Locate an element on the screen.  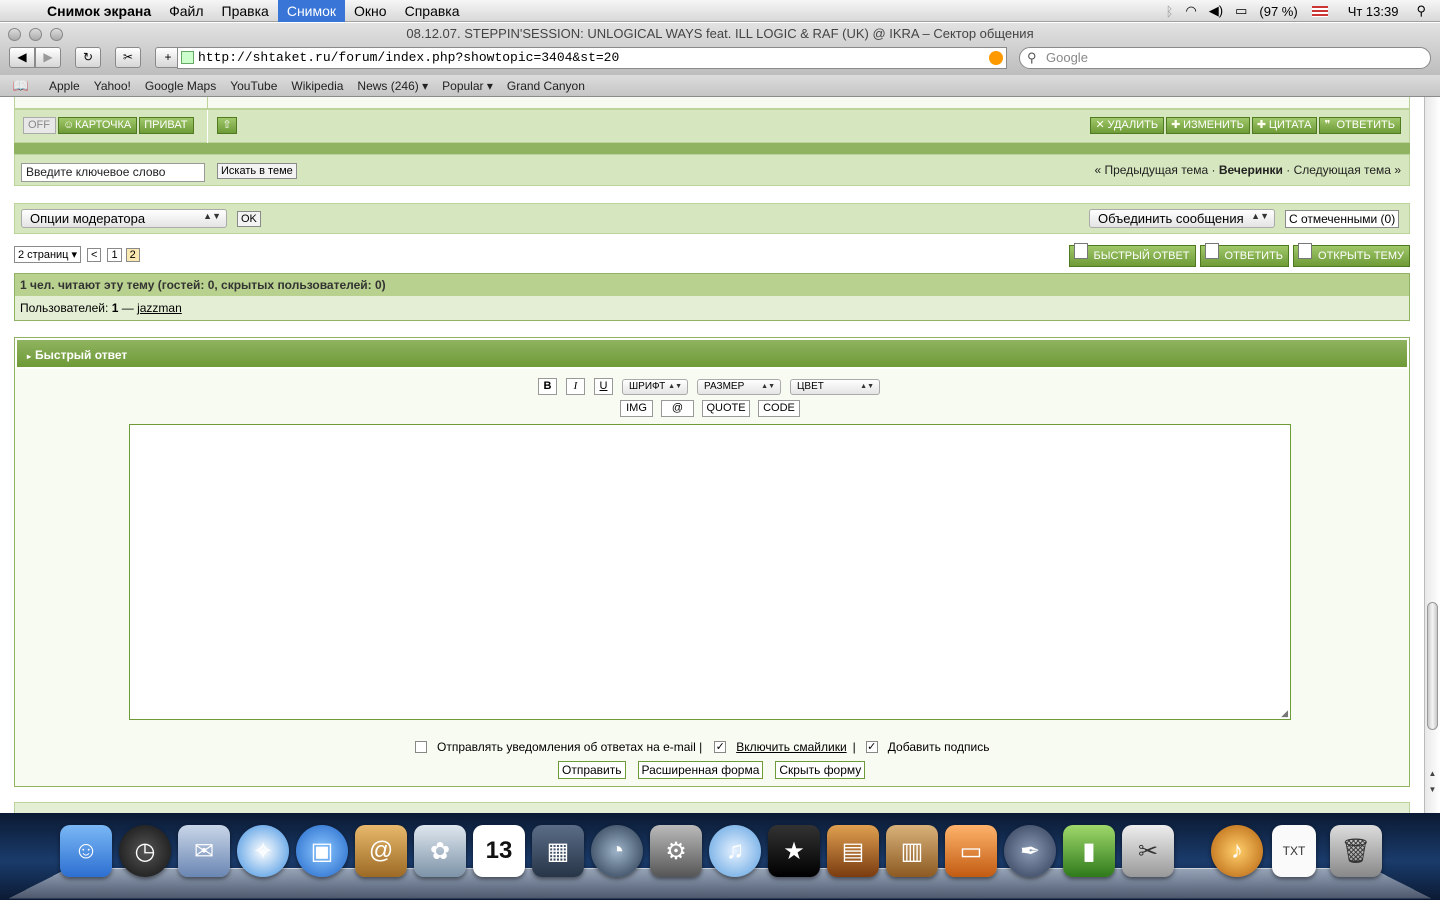
dashboard-icon: ◷ is located at coordinates (145, 851).